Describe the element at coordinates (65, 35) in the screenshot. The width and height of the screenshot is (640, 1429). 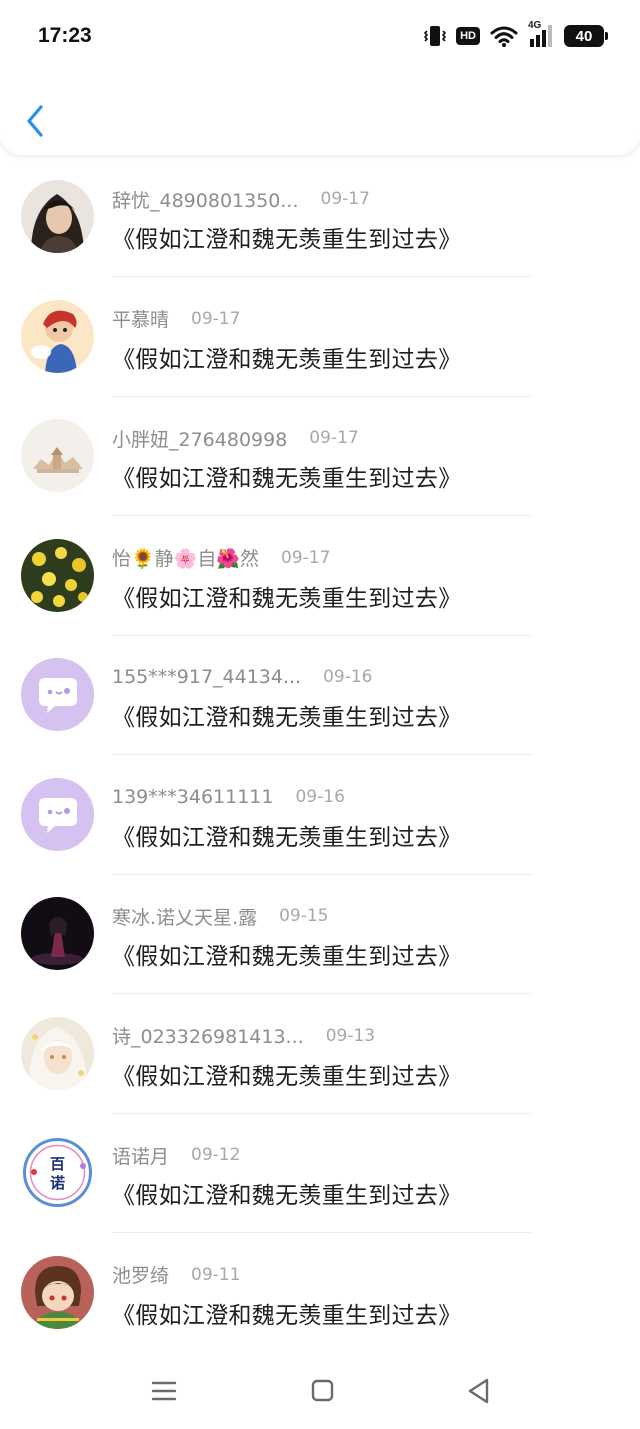
I see `status-time: 17:23` at that location.